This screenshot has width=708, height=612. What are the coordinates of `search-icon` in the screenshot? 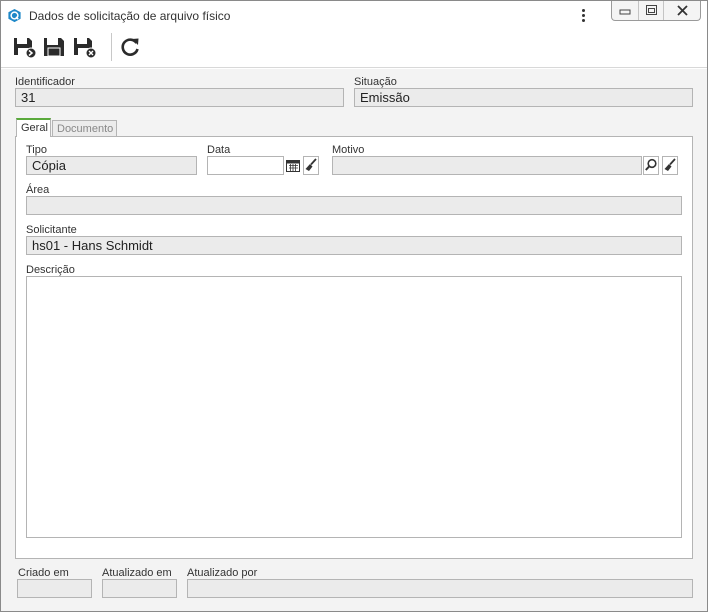 It's located at (651, 165).